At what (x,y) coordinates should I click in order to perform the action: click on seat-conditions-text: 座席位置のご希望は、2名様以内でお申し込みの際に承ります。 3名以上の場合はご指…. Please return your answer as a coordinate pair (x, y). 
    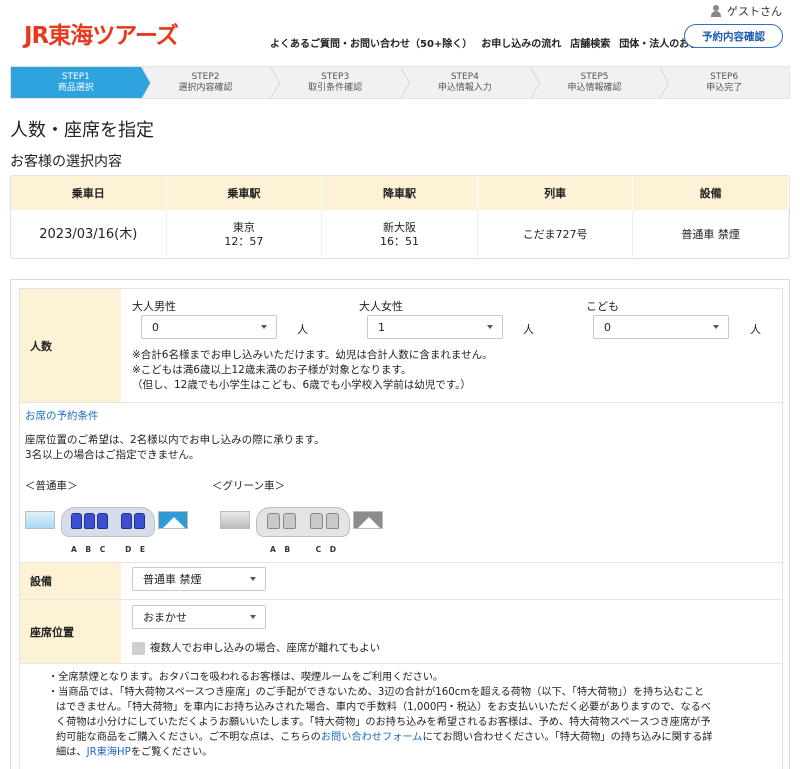
    Looking at the image, I should click on (175, 447).